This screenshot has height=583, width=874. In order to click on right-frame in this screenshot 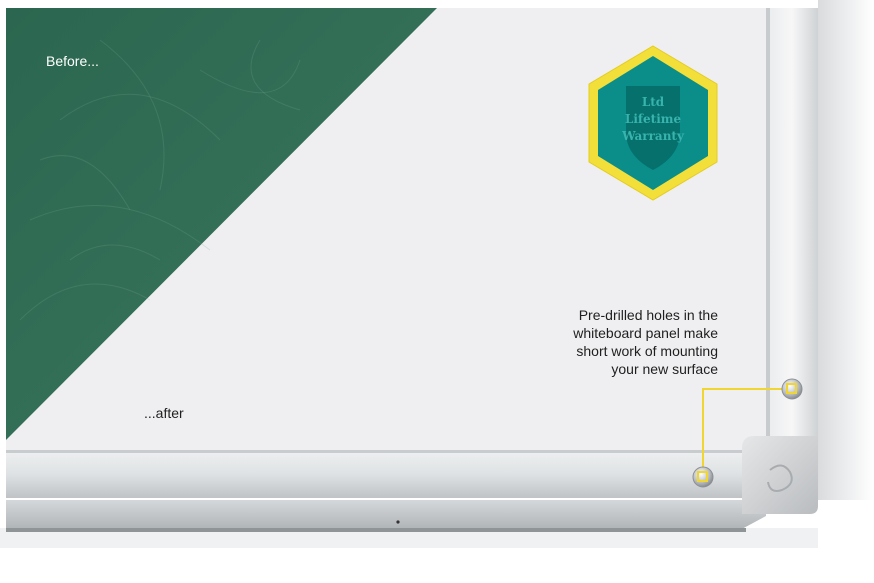, I will do `click(792, 223)`.